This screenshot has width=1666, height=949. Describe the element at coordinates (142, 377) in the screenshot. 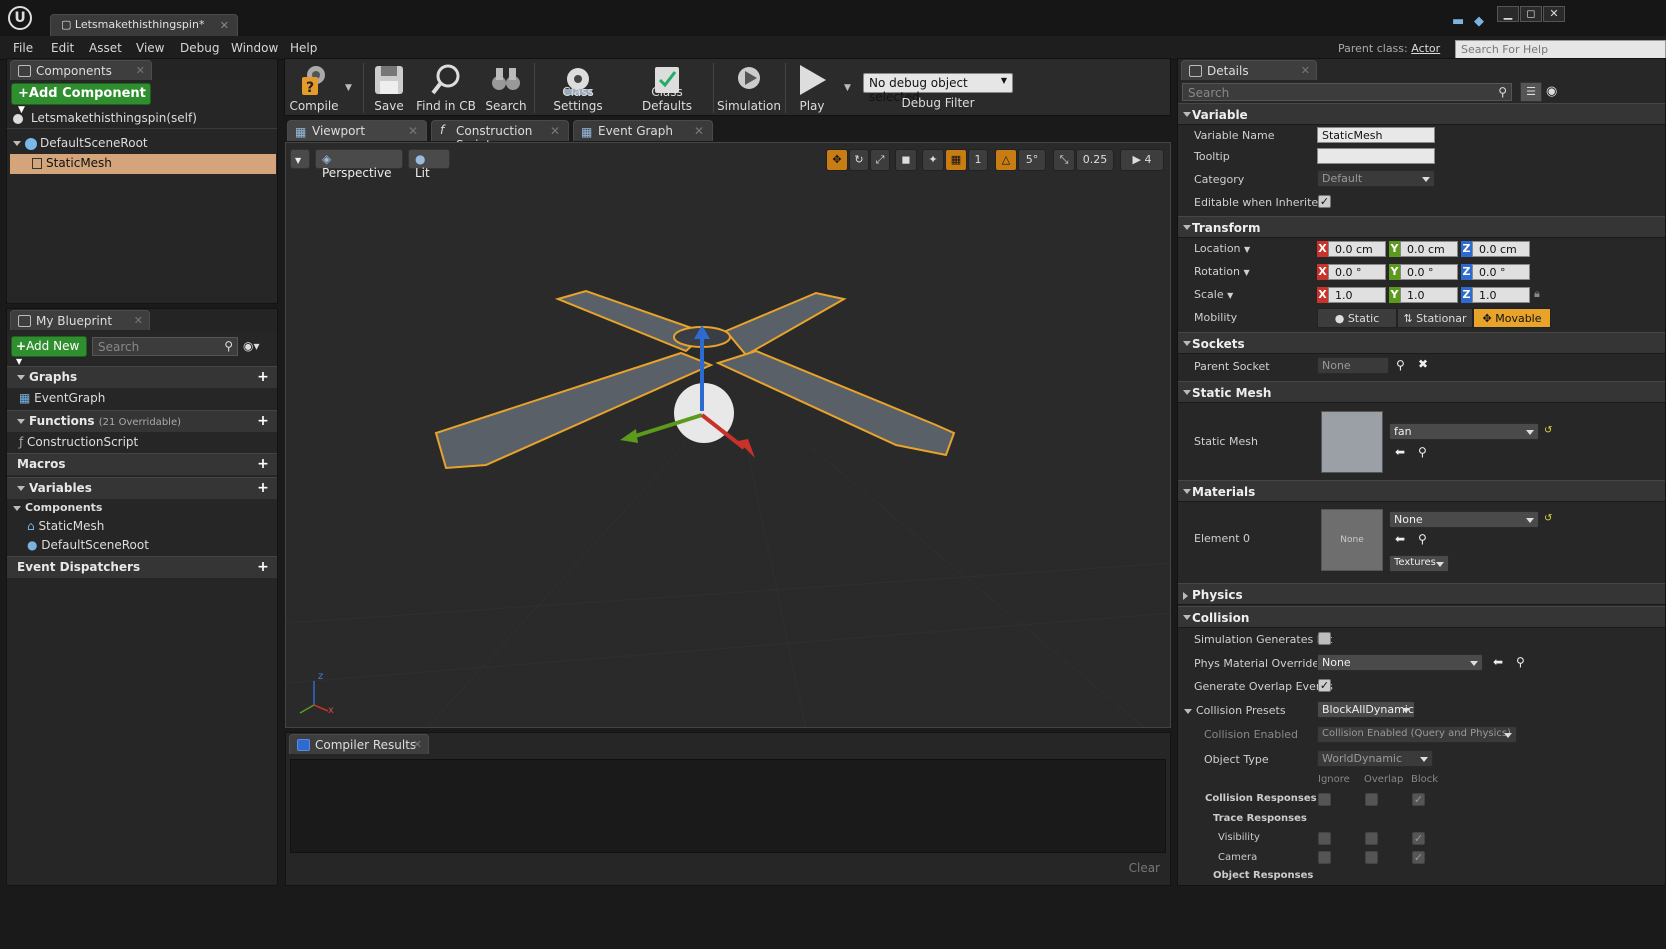

I see `graphs-section: Graphs +` at that location.